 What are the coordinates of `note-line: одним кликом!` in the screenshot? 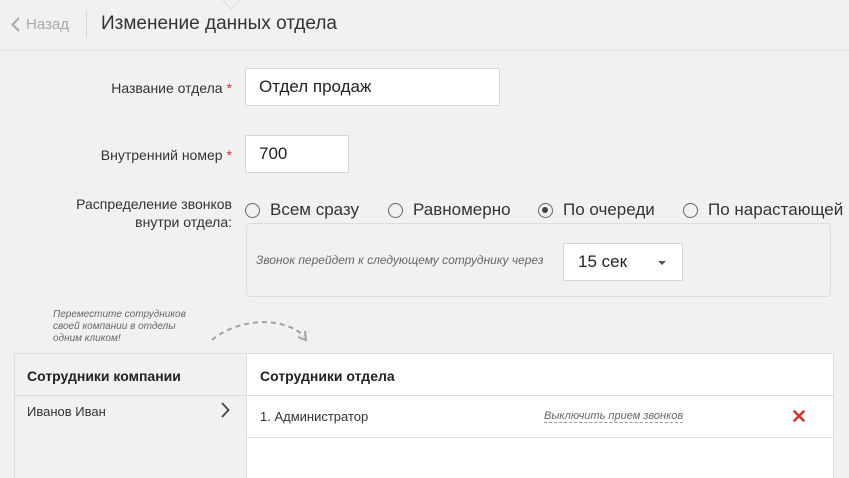 It's located at (87, 338).